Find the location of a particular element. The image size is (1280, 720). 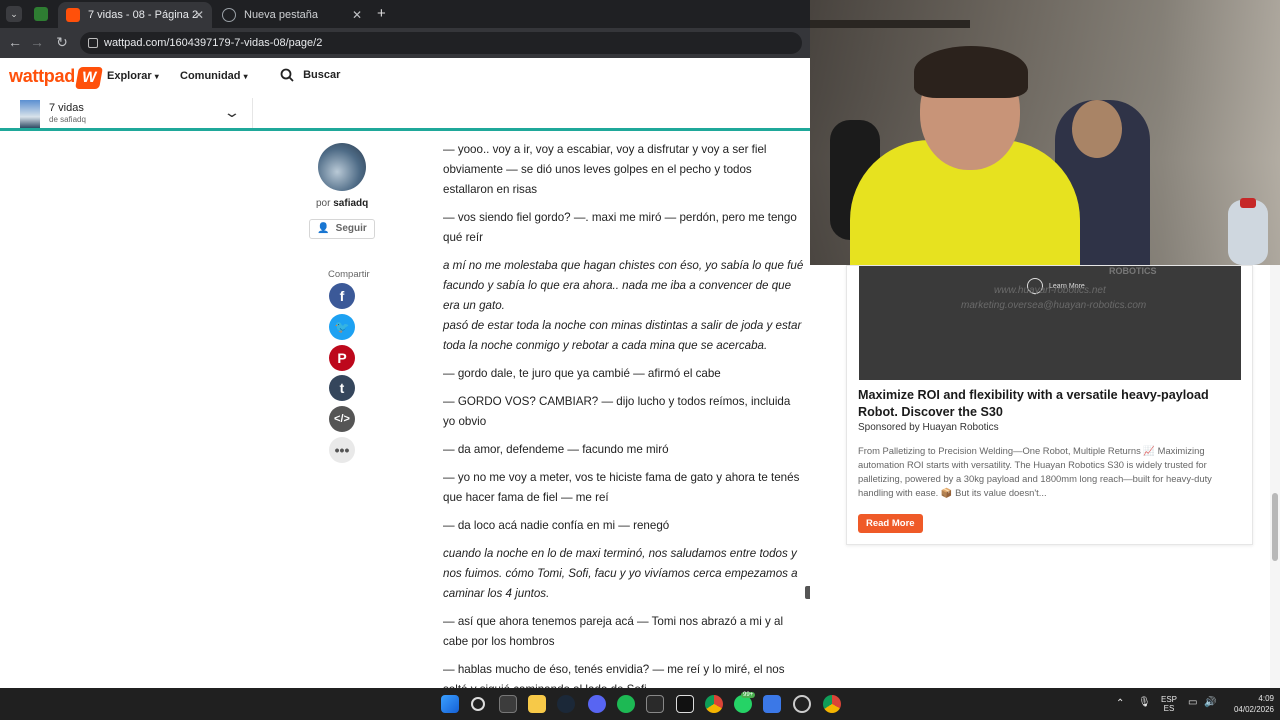

widgets-icon is located at coordinates (508, 704).